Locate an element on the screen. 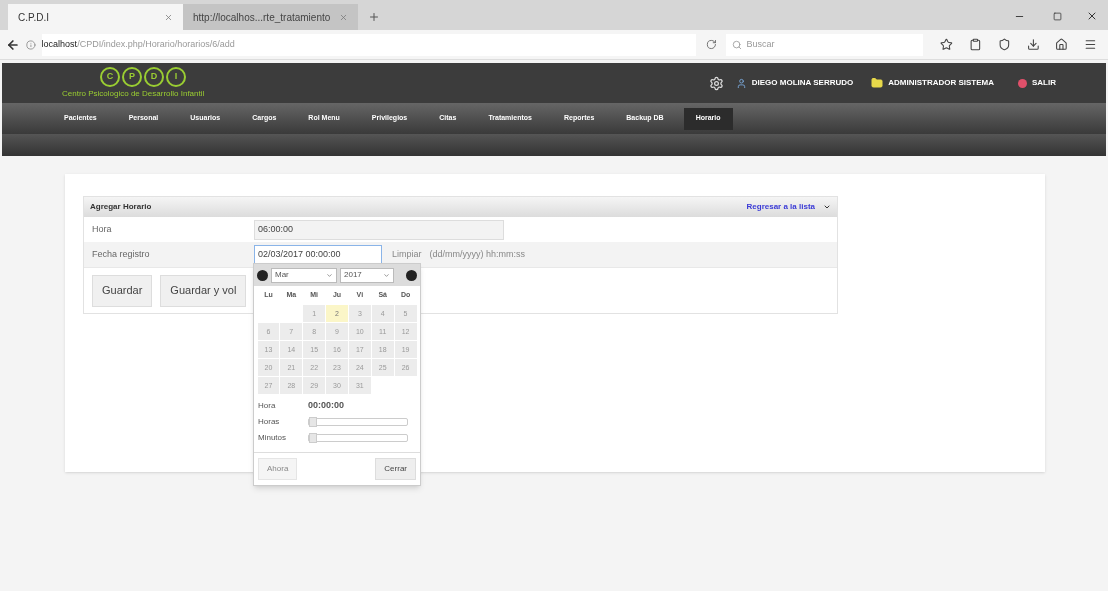 Image resolution: width=1108 pixels, height=591 pixels. shield-icon is located at coordinates (1004, 44).